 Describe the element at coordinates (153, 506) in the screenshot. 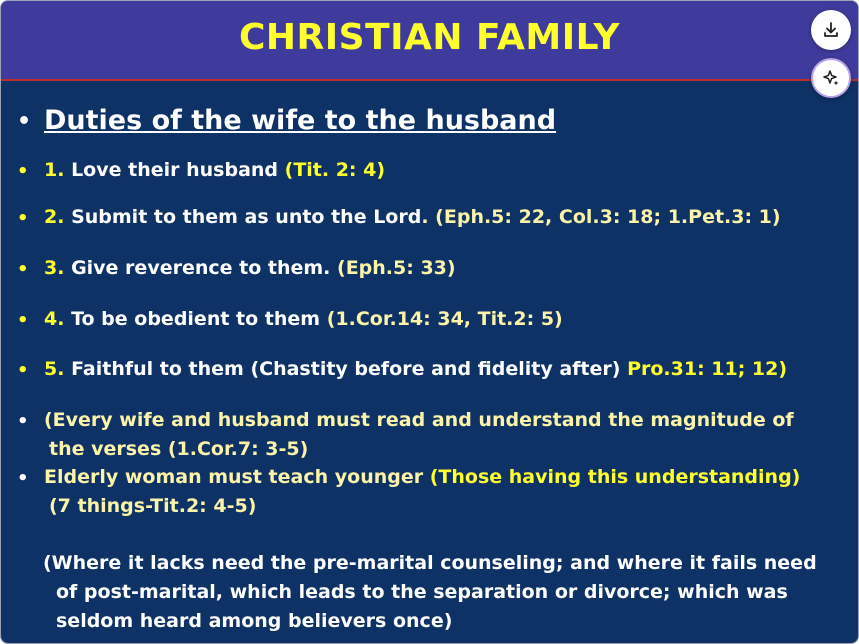

I see `note-line: (7 things-Tit.2: 4-5)` at that location.